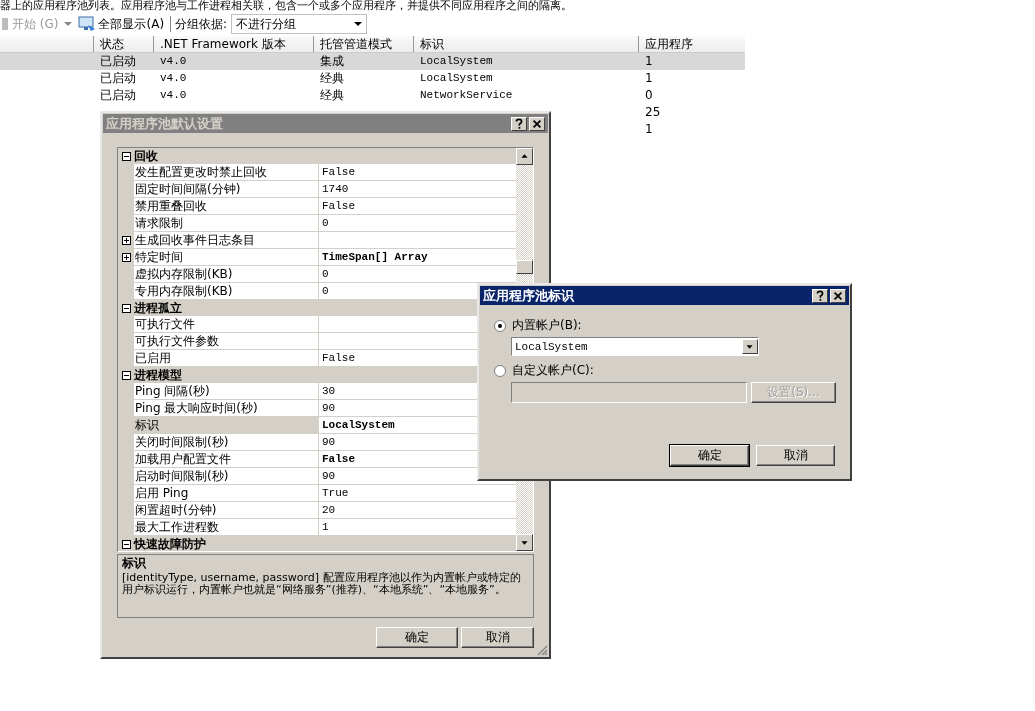 Image resolution: width=1035 pixels, height=711 pixels. I want to click on table-cell-text: NetworkService, so click(466, 95).